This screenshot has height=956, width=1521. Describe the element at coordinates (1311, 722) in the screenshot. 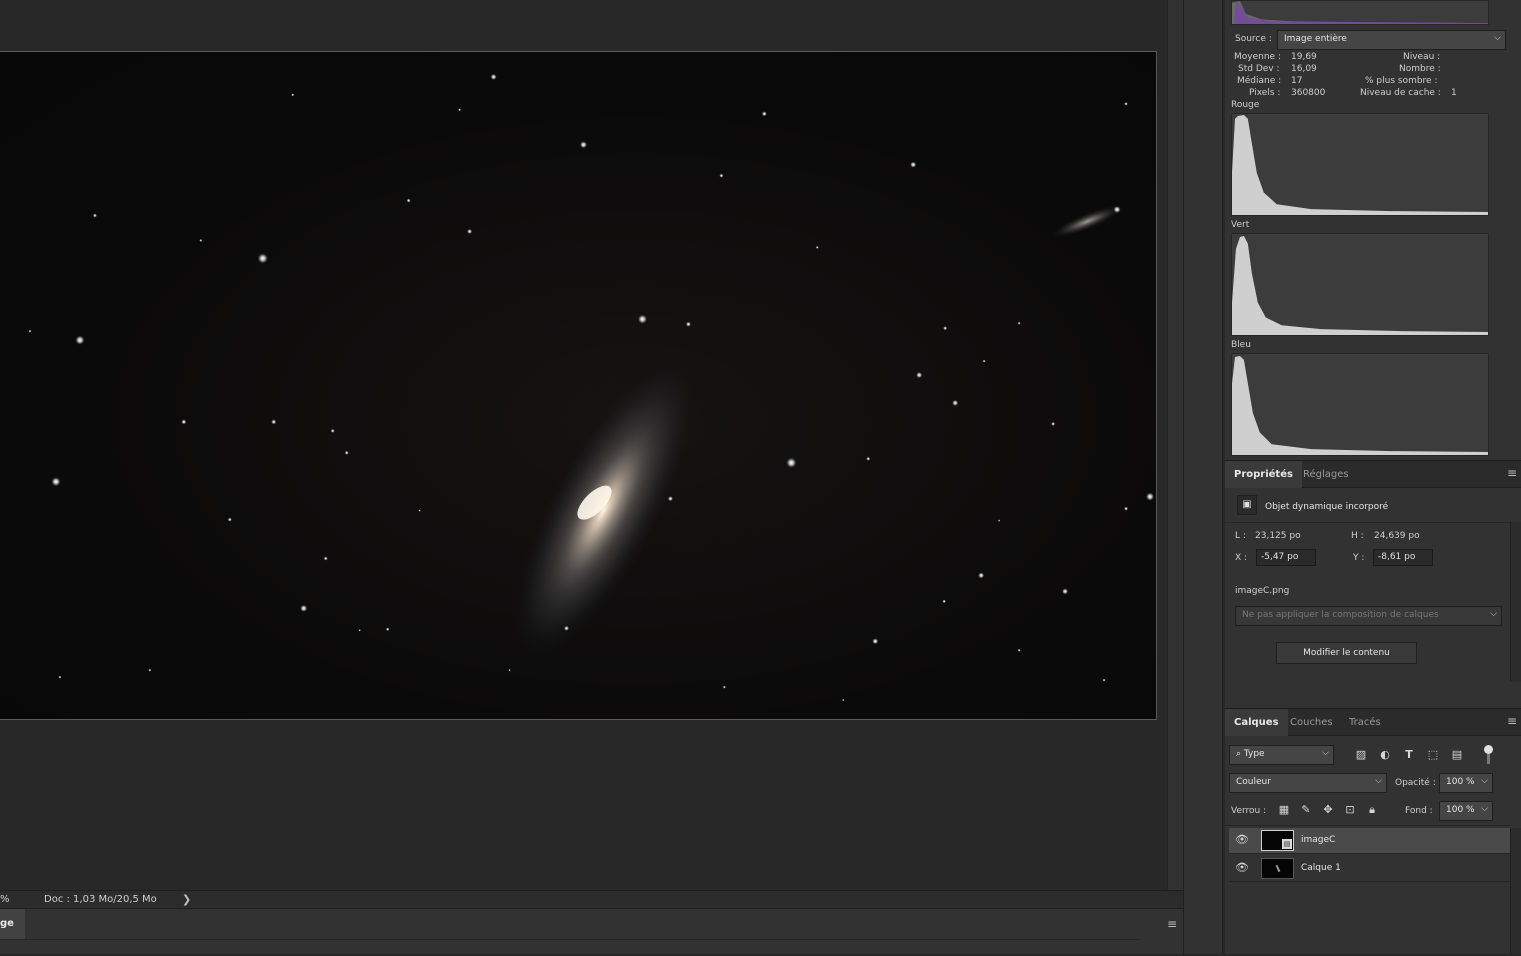

I see `tab-couches: Couches` at that location.